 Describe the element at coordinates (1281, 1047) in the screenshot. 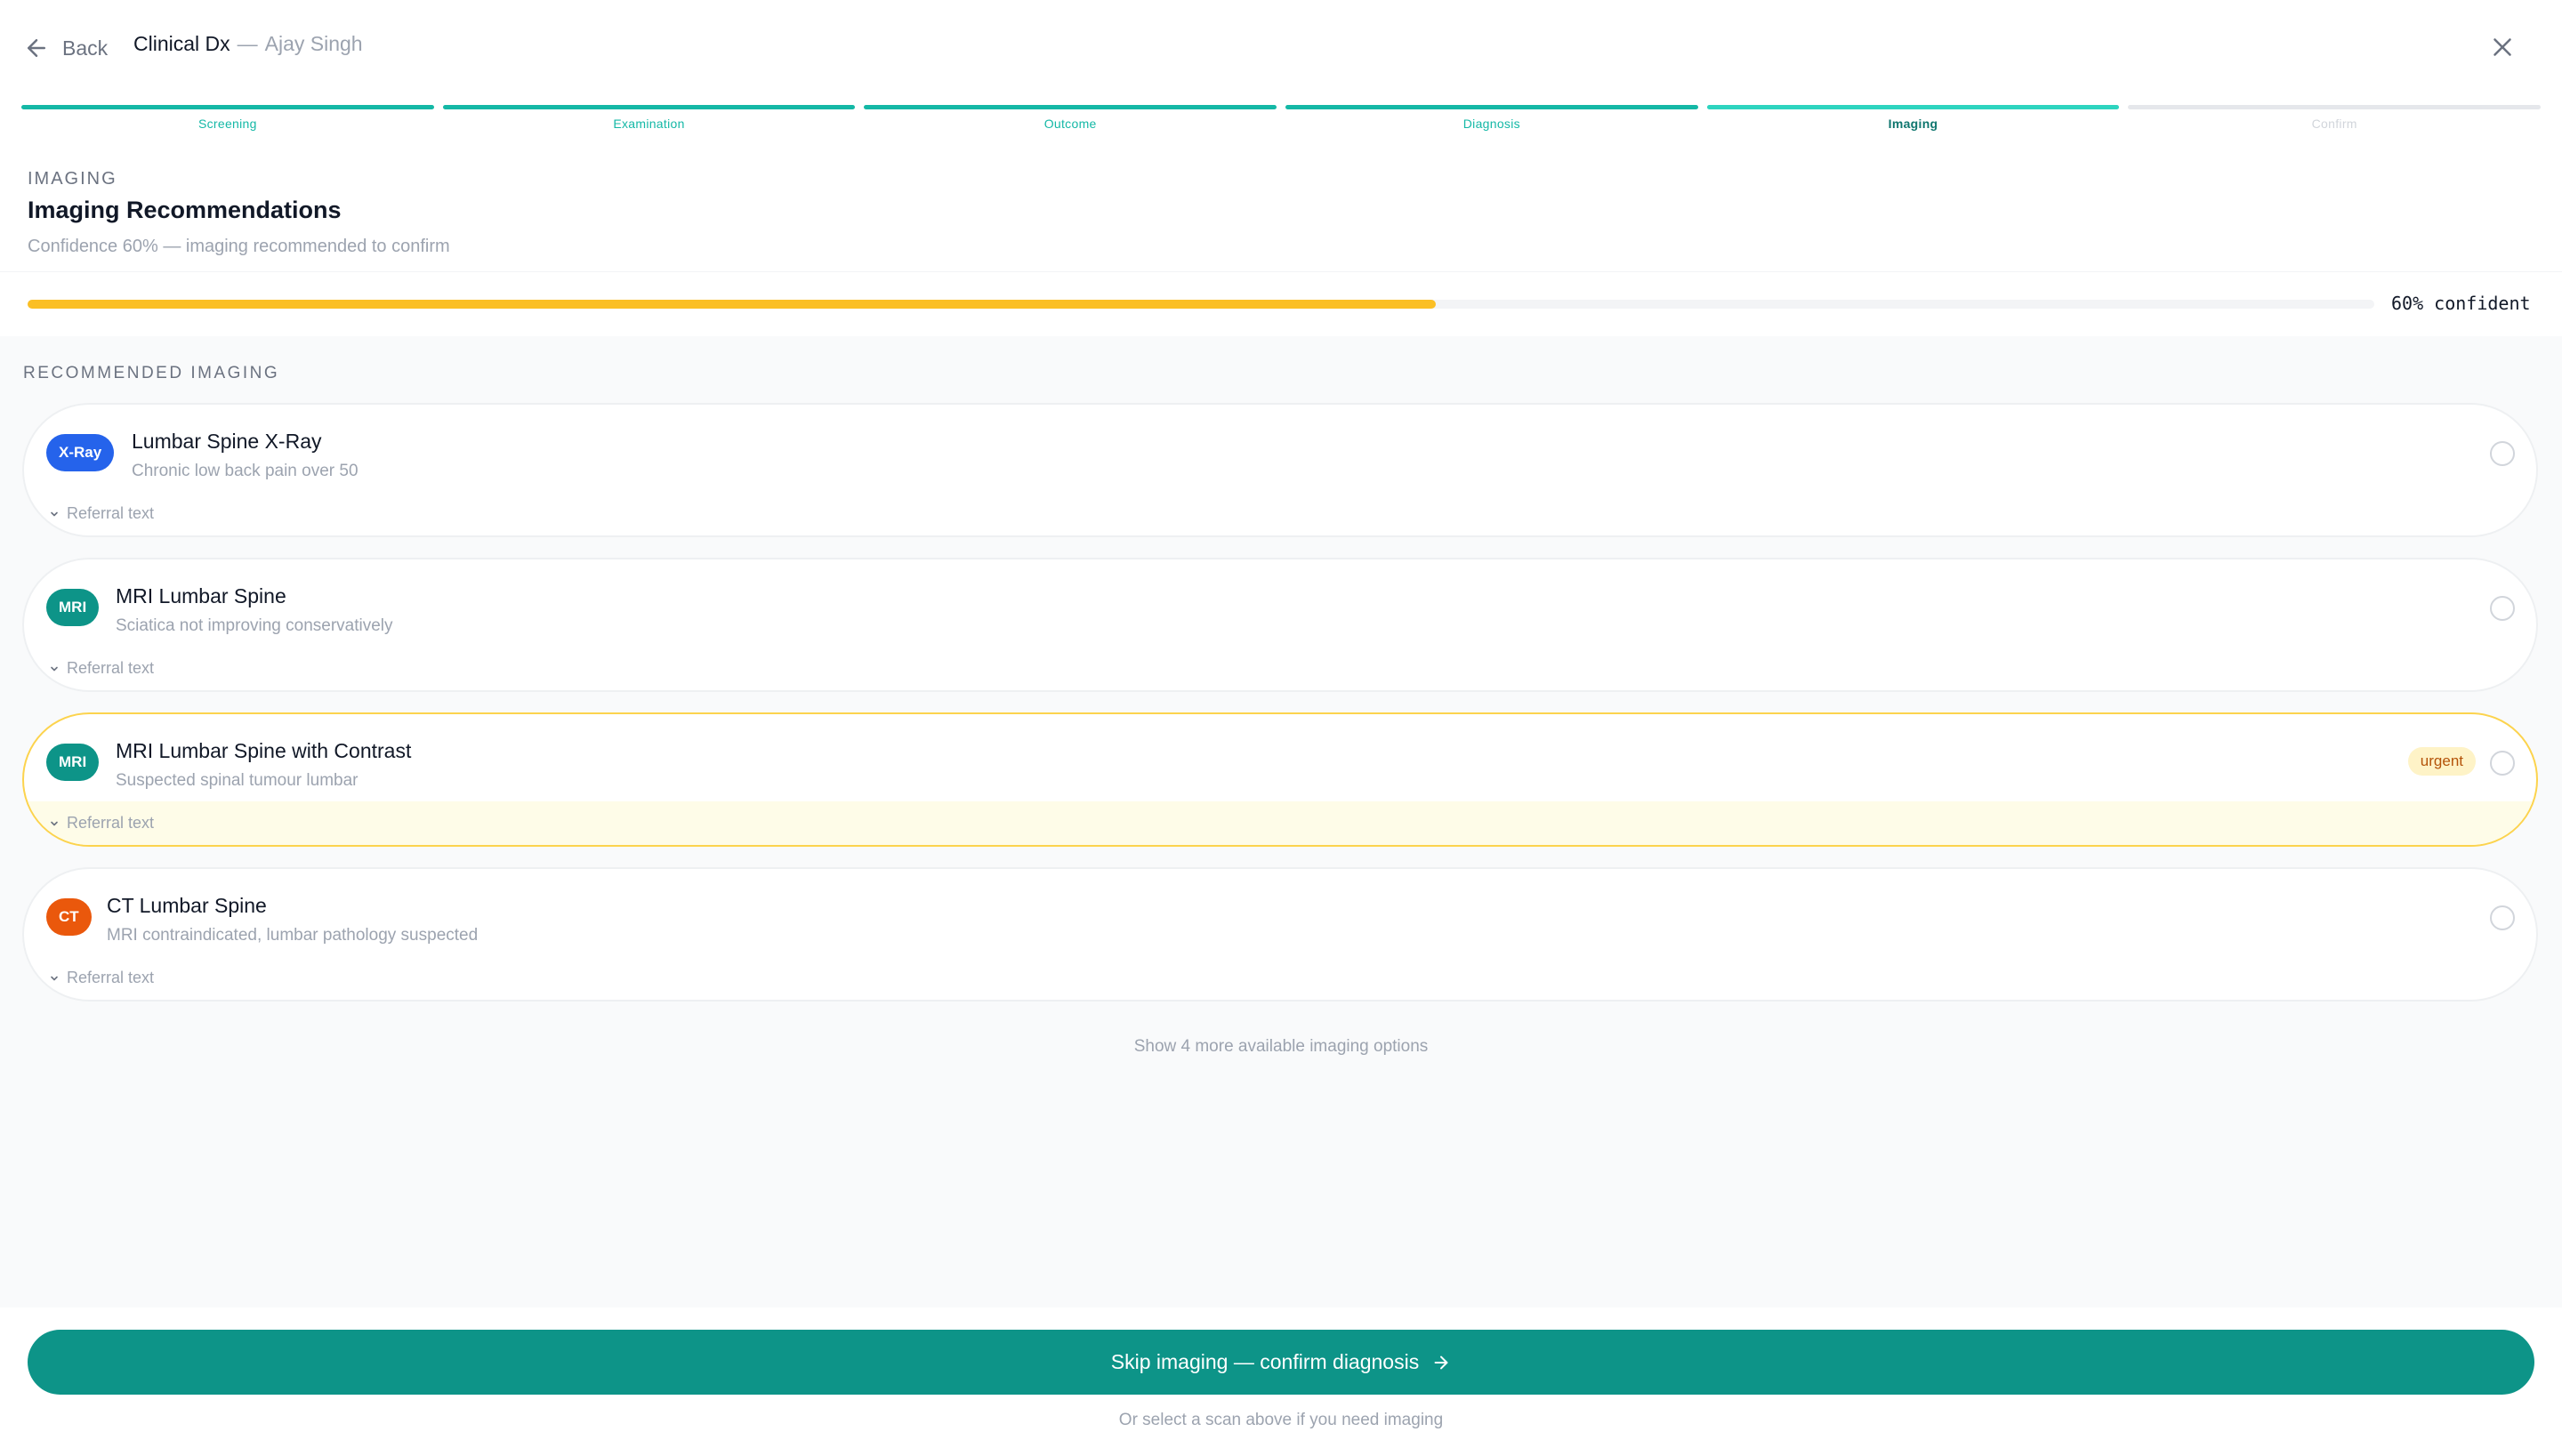

I see `show-more-options-link: Show 4 more available imaging options` at that location.